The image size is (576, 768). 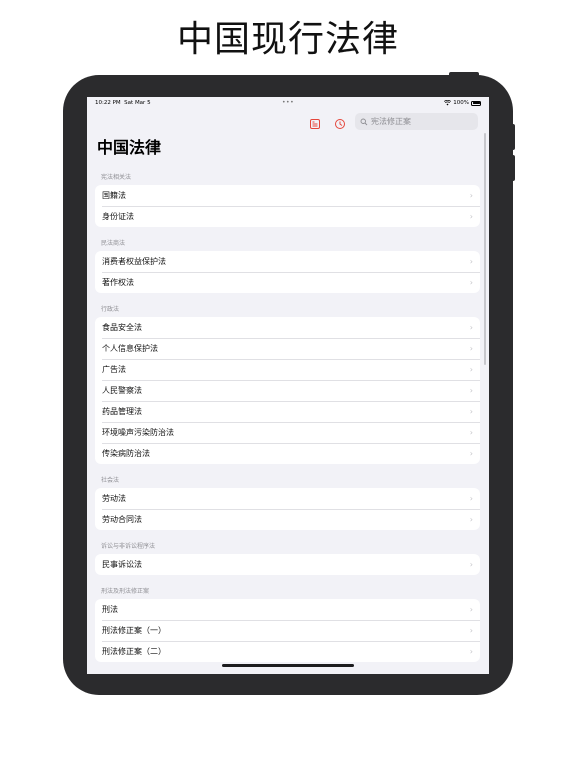 I want to click on list-item: 劳动合同法 ›, so click(x=287, y=519).